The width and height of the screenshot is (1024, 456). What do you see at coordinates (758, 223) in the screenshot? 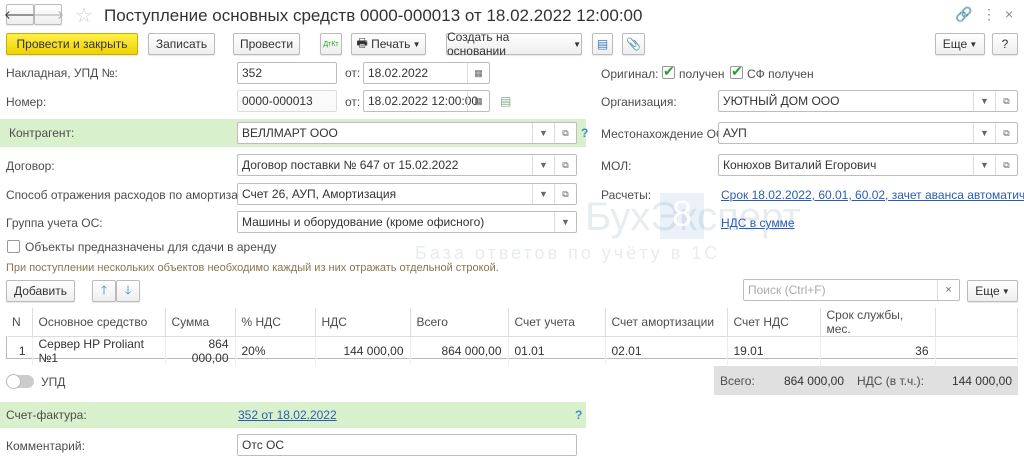
I see `vat-link: НДС в сумме` at bounding box center [758, 223].